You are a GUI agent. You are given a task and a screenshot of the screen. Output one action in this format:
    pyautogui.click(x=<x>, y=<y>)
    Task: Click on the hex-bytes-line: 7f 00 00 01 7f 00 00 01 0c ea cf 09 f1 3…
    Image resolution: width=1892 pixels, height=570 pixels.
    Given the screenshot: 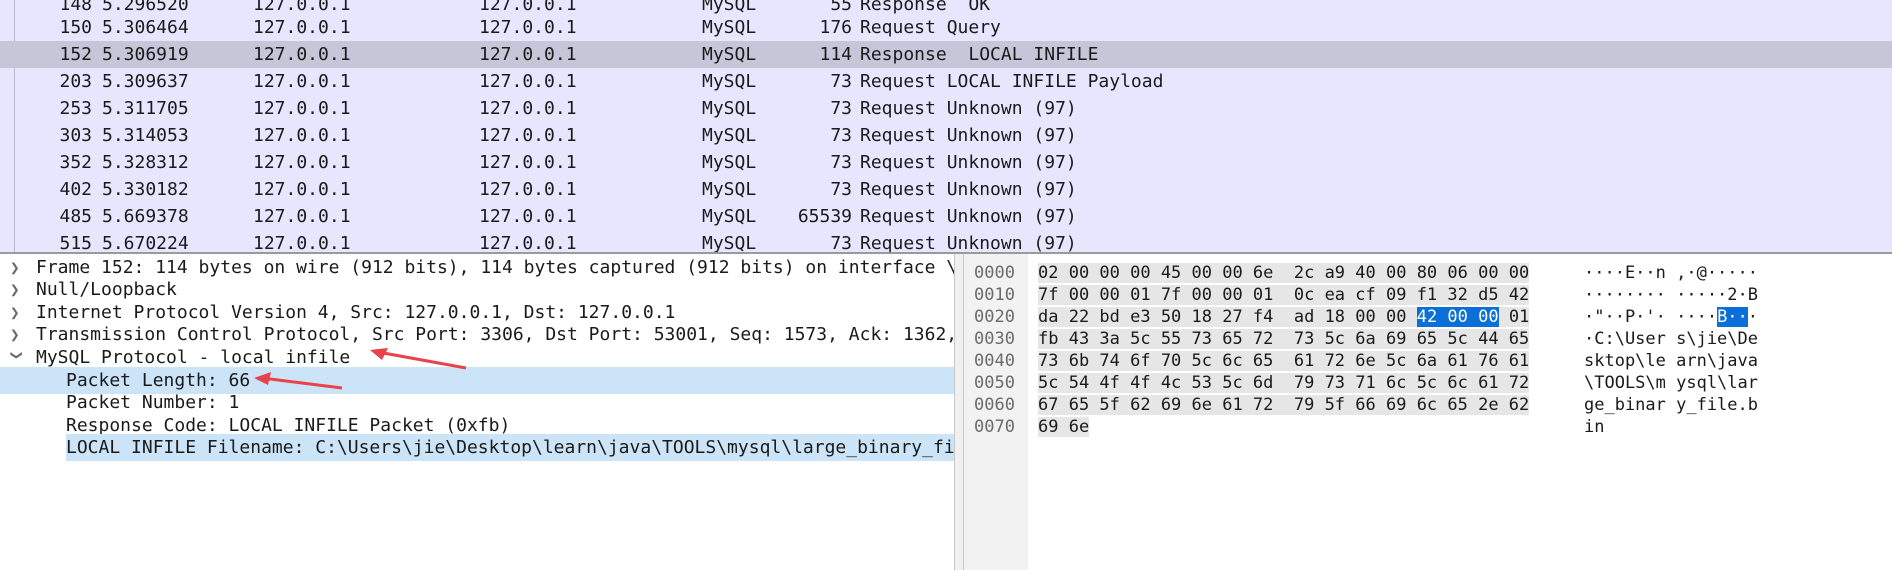 What is the action you would take?
    pyautogui.click(x=1284, y=295)
    